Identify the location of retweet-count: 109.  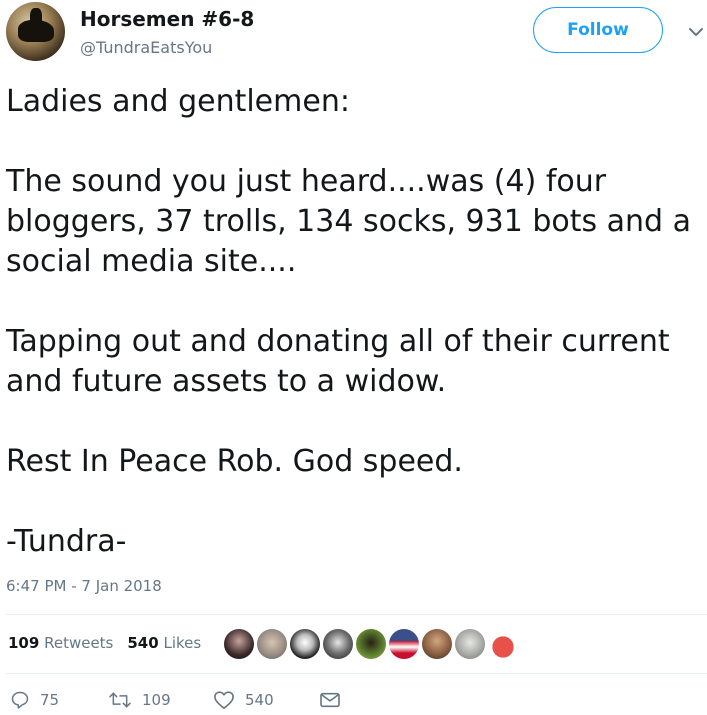
(156, 700).